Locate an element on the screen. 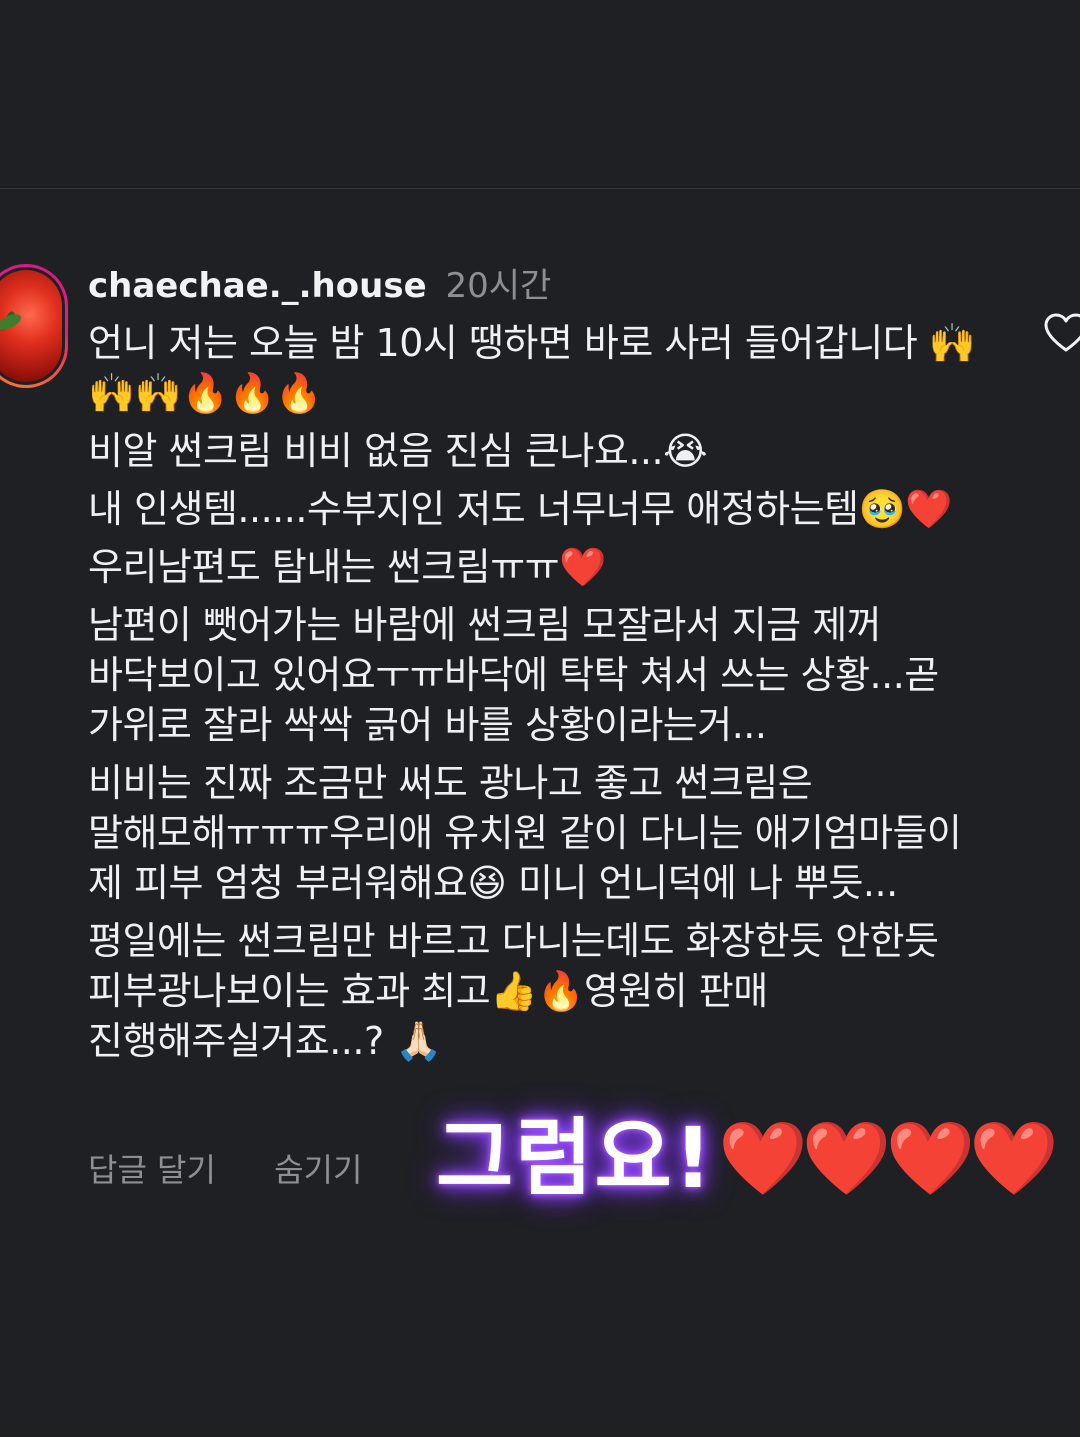 The image size is (1080, 1437). reply-button: 답글 달기 is located at coordinates (152, 1170).